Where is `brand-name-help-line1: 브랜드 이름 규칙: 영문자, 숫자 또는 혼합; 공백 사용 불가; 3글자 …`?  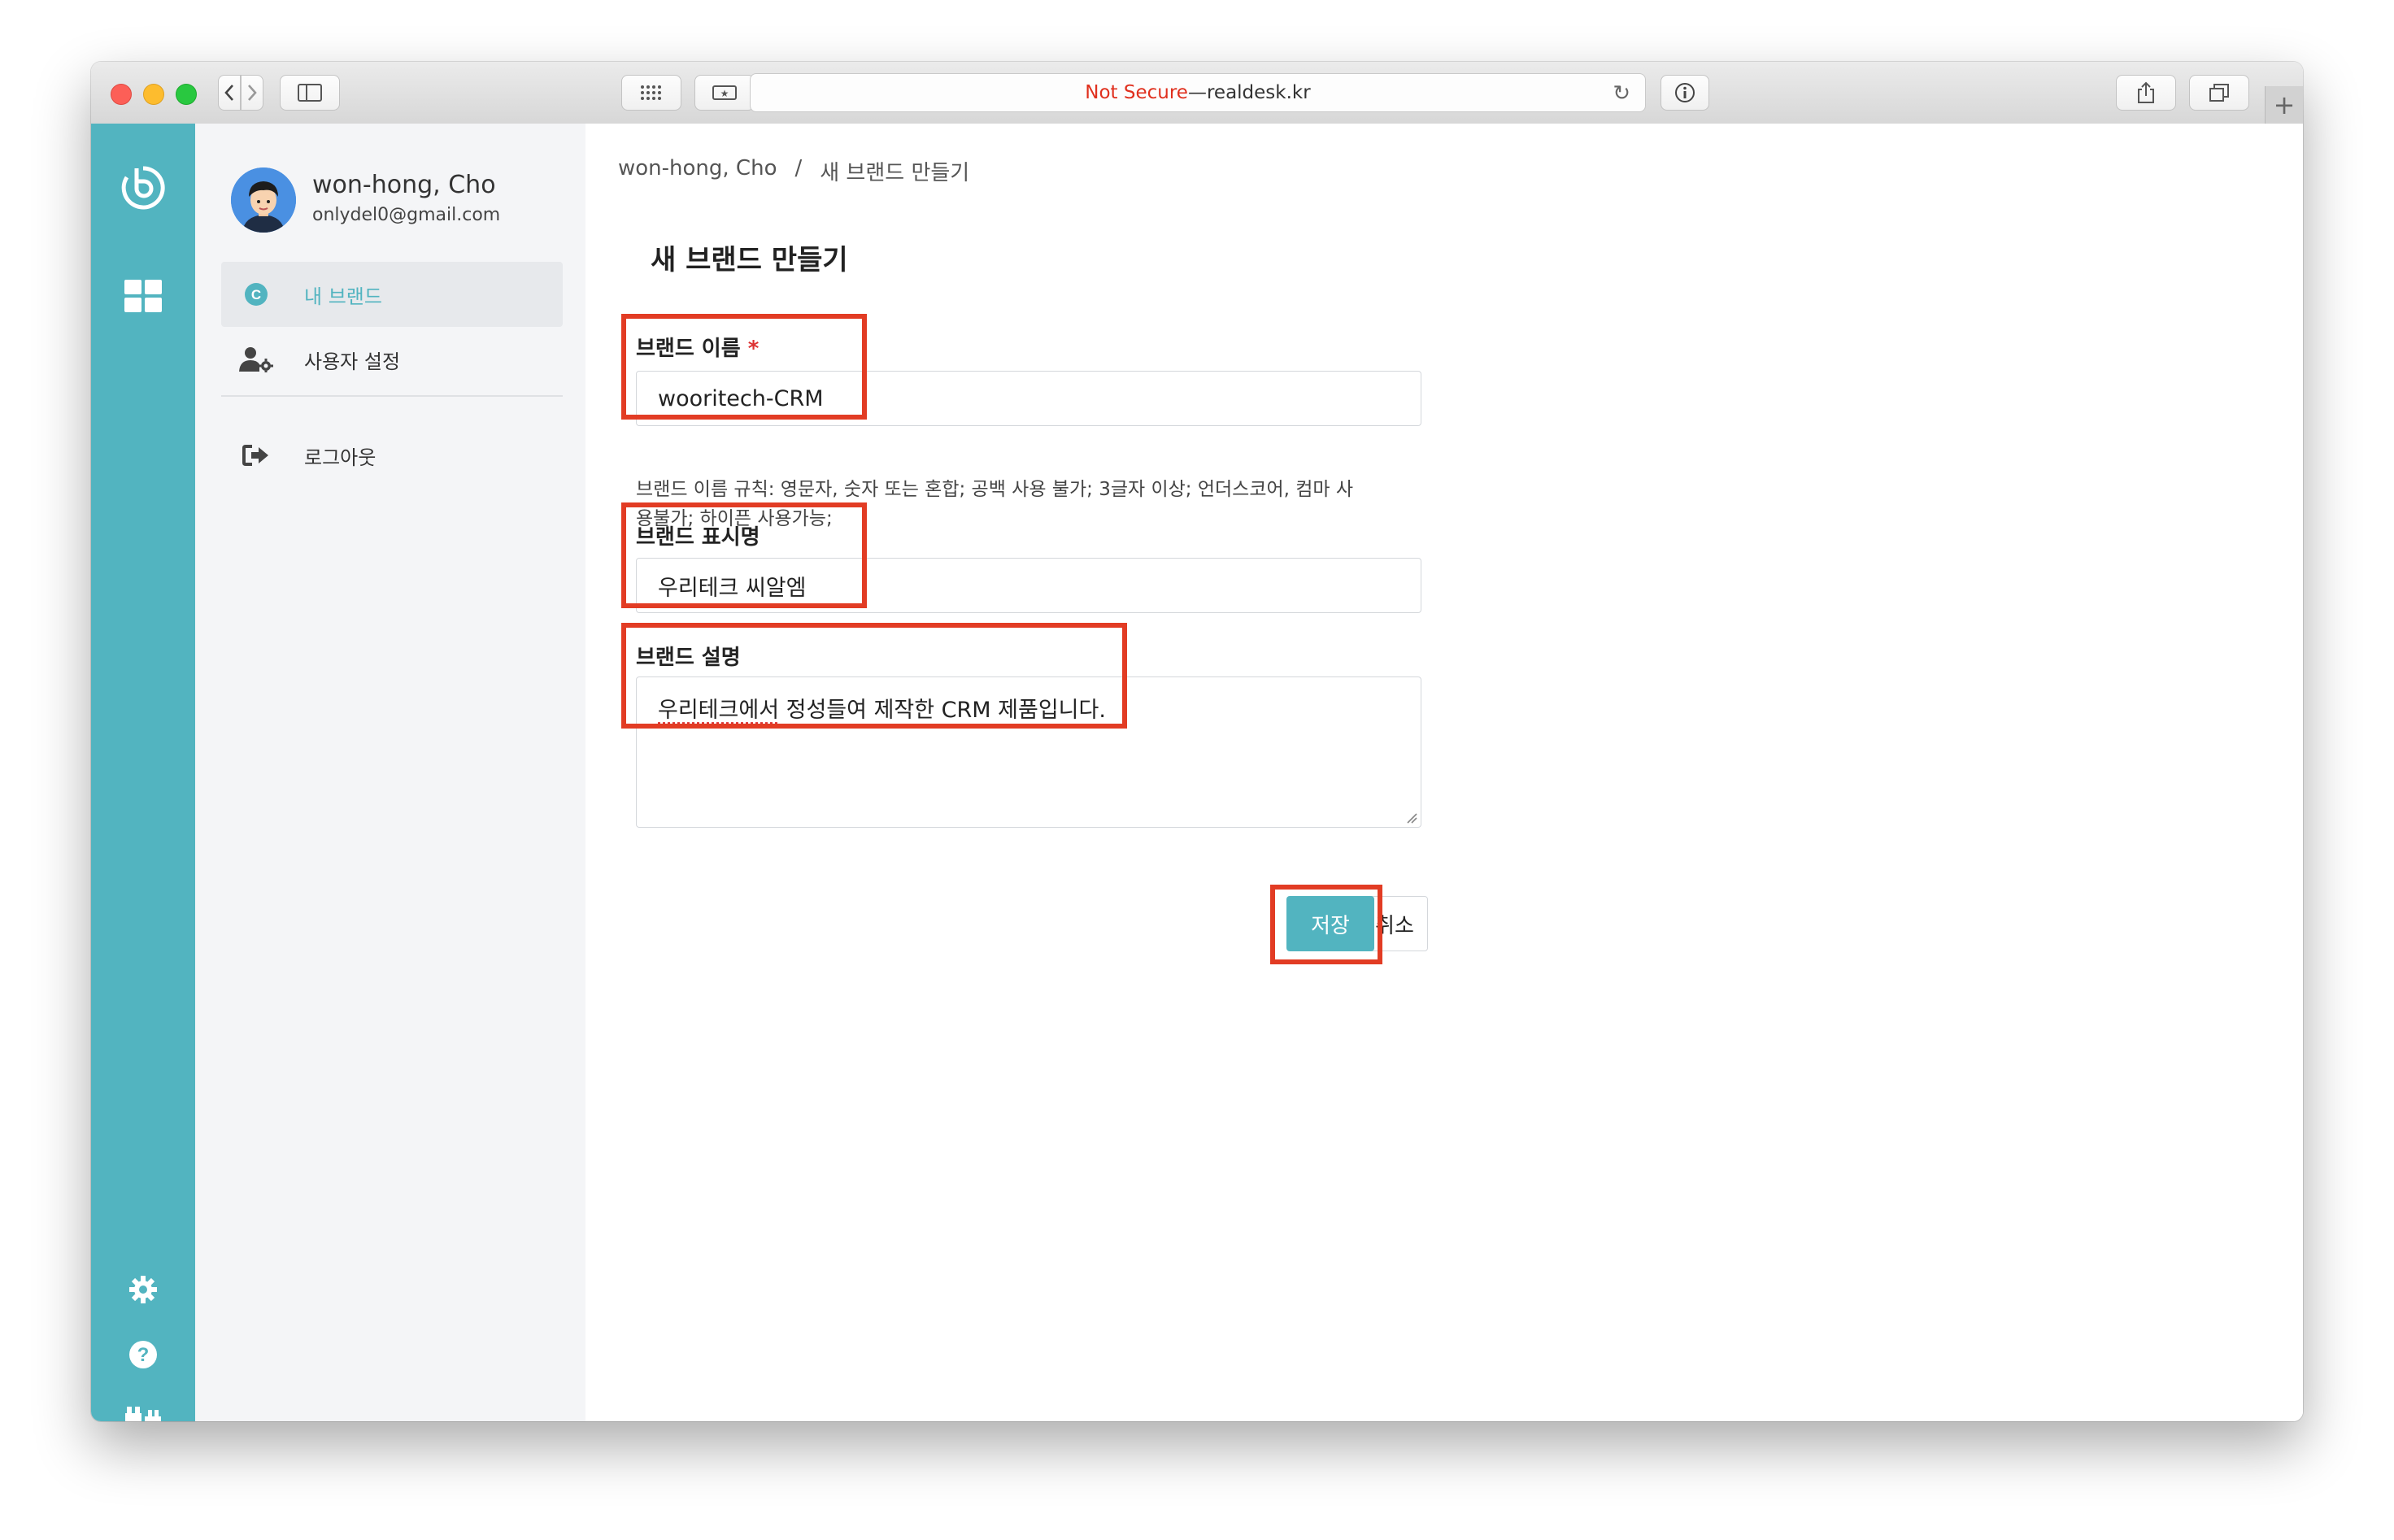
brand-name-help-line1: 브랜드 이름 규칙: 영문자, 숫자 또는 혼합; 공백 사용 불가; 3글자 … is located at coordinates (995, 489).